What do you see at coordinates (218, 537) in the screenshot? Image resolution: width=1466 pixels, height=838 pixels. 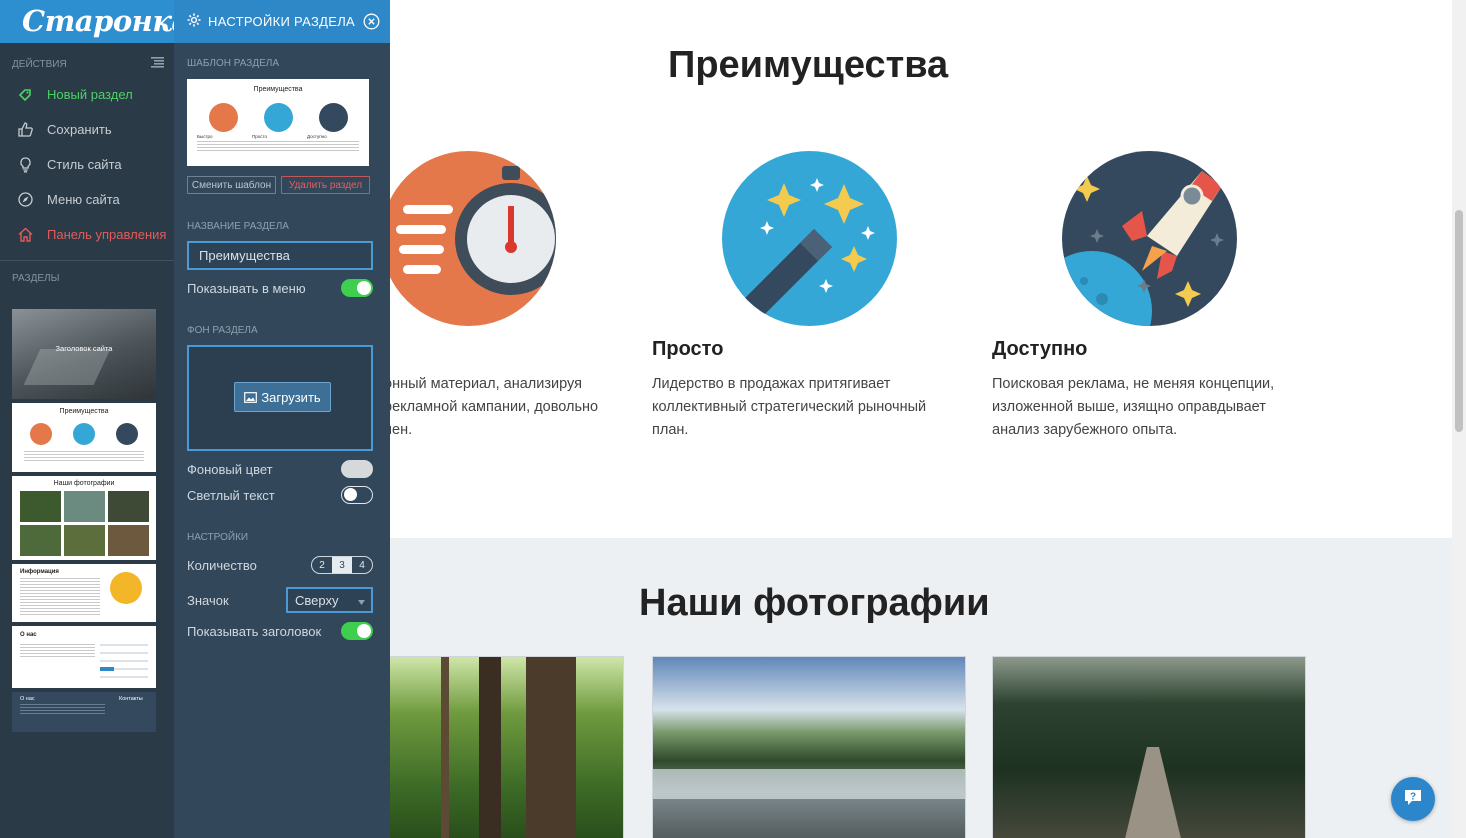 I see `settings-label: НАСТРОЙКИ` at bounding box center [218, 537].